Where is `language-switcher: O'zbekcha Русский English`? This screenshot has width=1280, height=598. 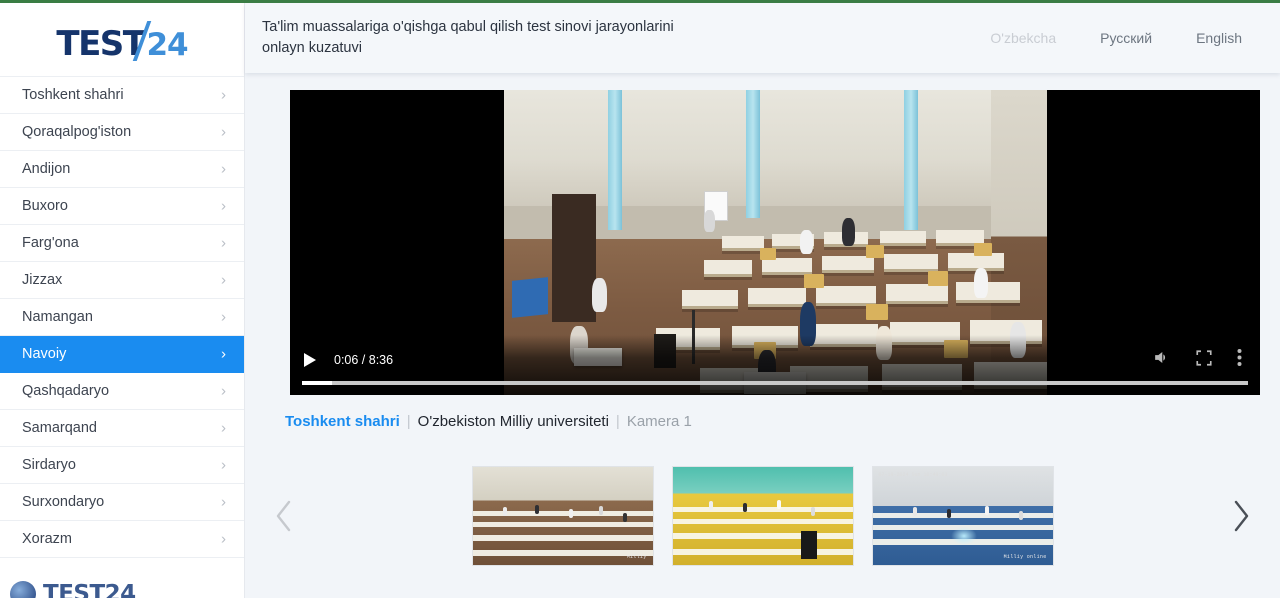
language-switcher: O'zbekcha Русский English is located at coordinates (1116, 38).